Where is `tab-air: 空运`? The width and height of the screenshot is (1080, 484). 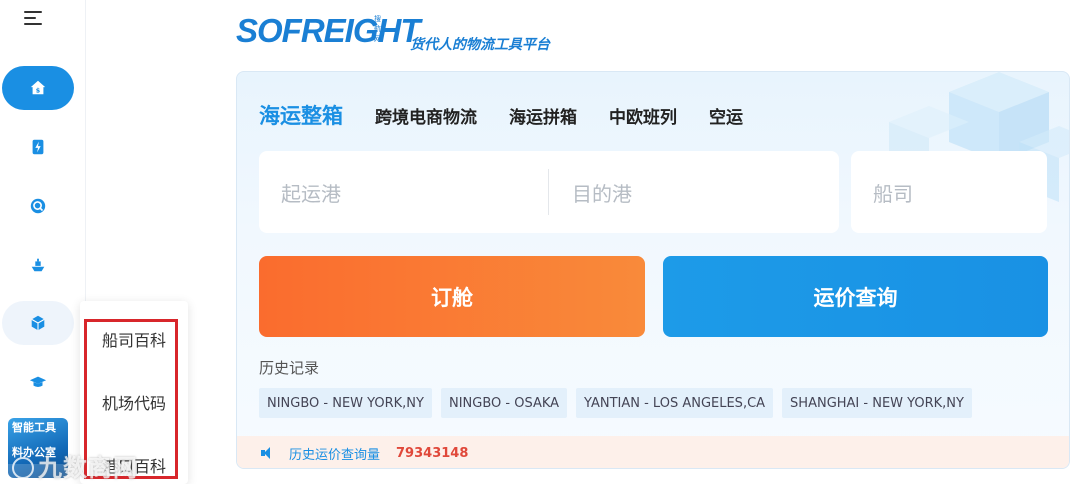
tab-air: 空运 is located at coordinates (726, 115).